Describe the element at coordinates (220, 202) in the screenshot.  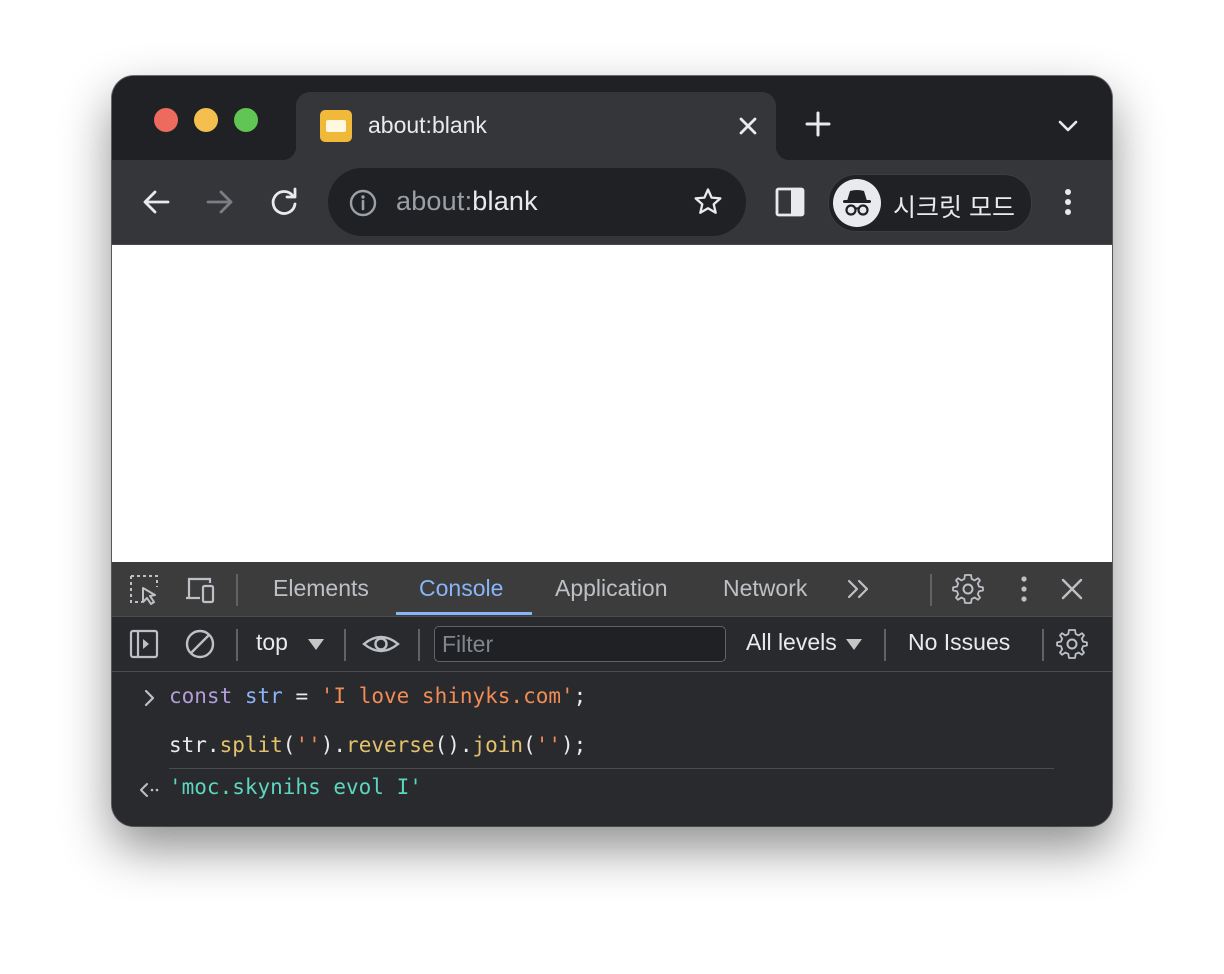
I see `forward-arrow-icon` at that location.